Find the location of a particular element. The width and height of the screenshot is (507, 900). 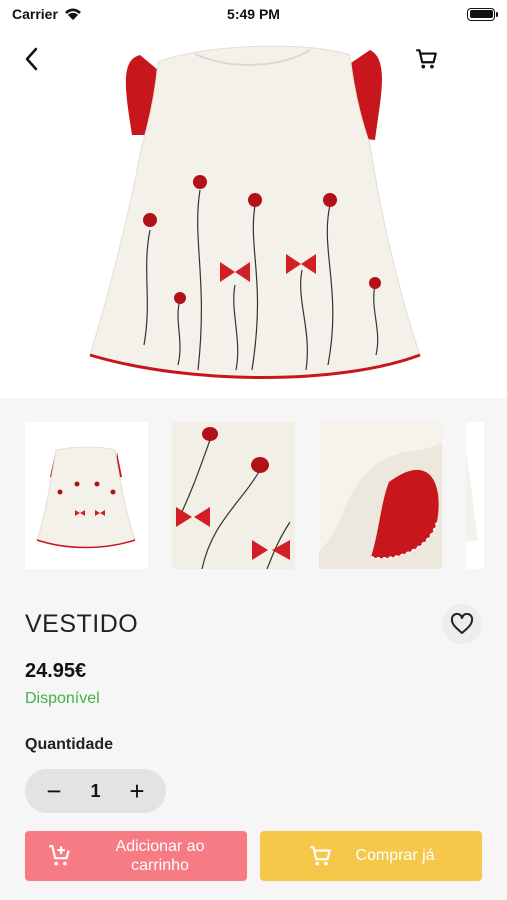

thumbnail-dress-image is located at coordinates (86, 495).